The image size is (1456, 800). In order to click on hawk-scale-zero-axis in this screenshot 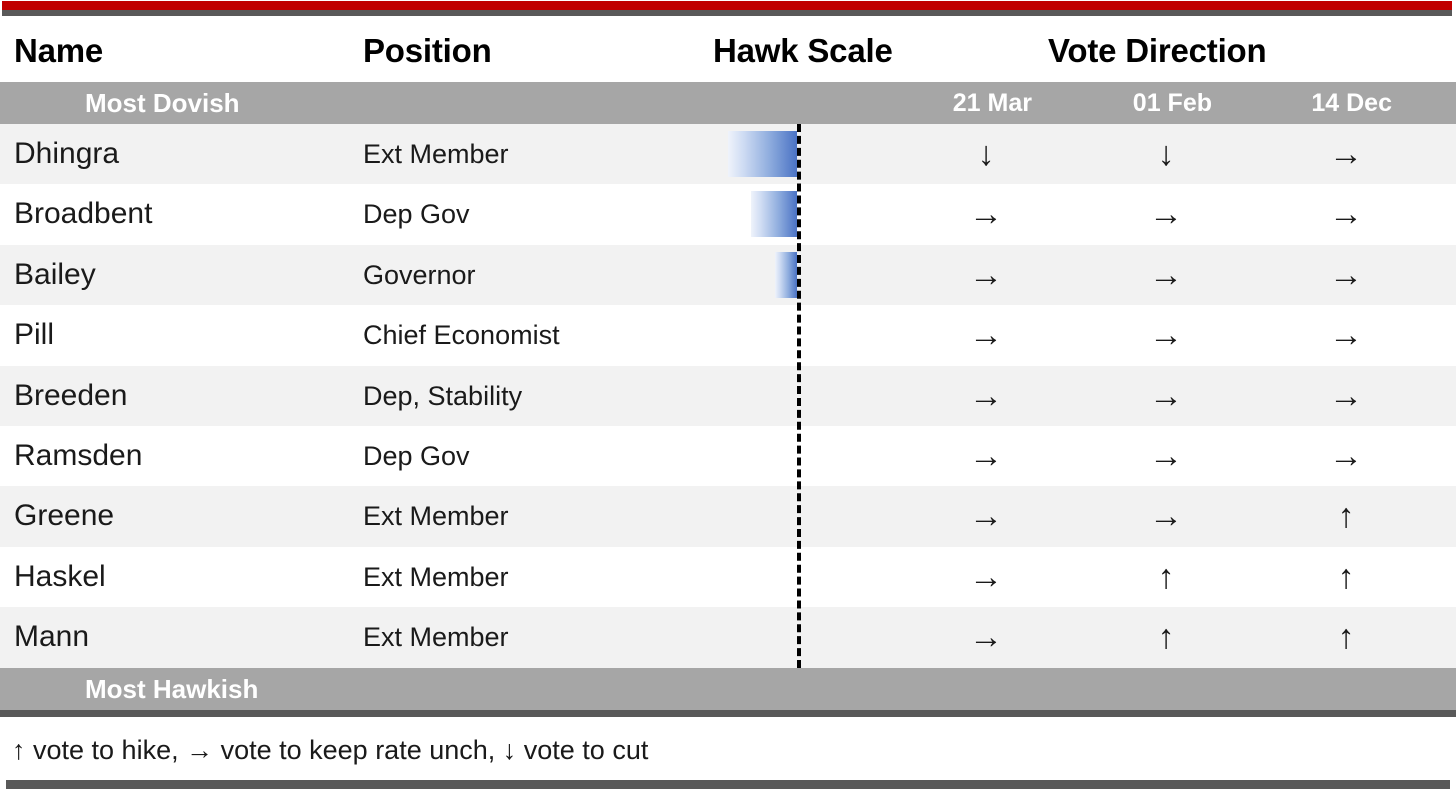, I will do `click(799, 396)`.